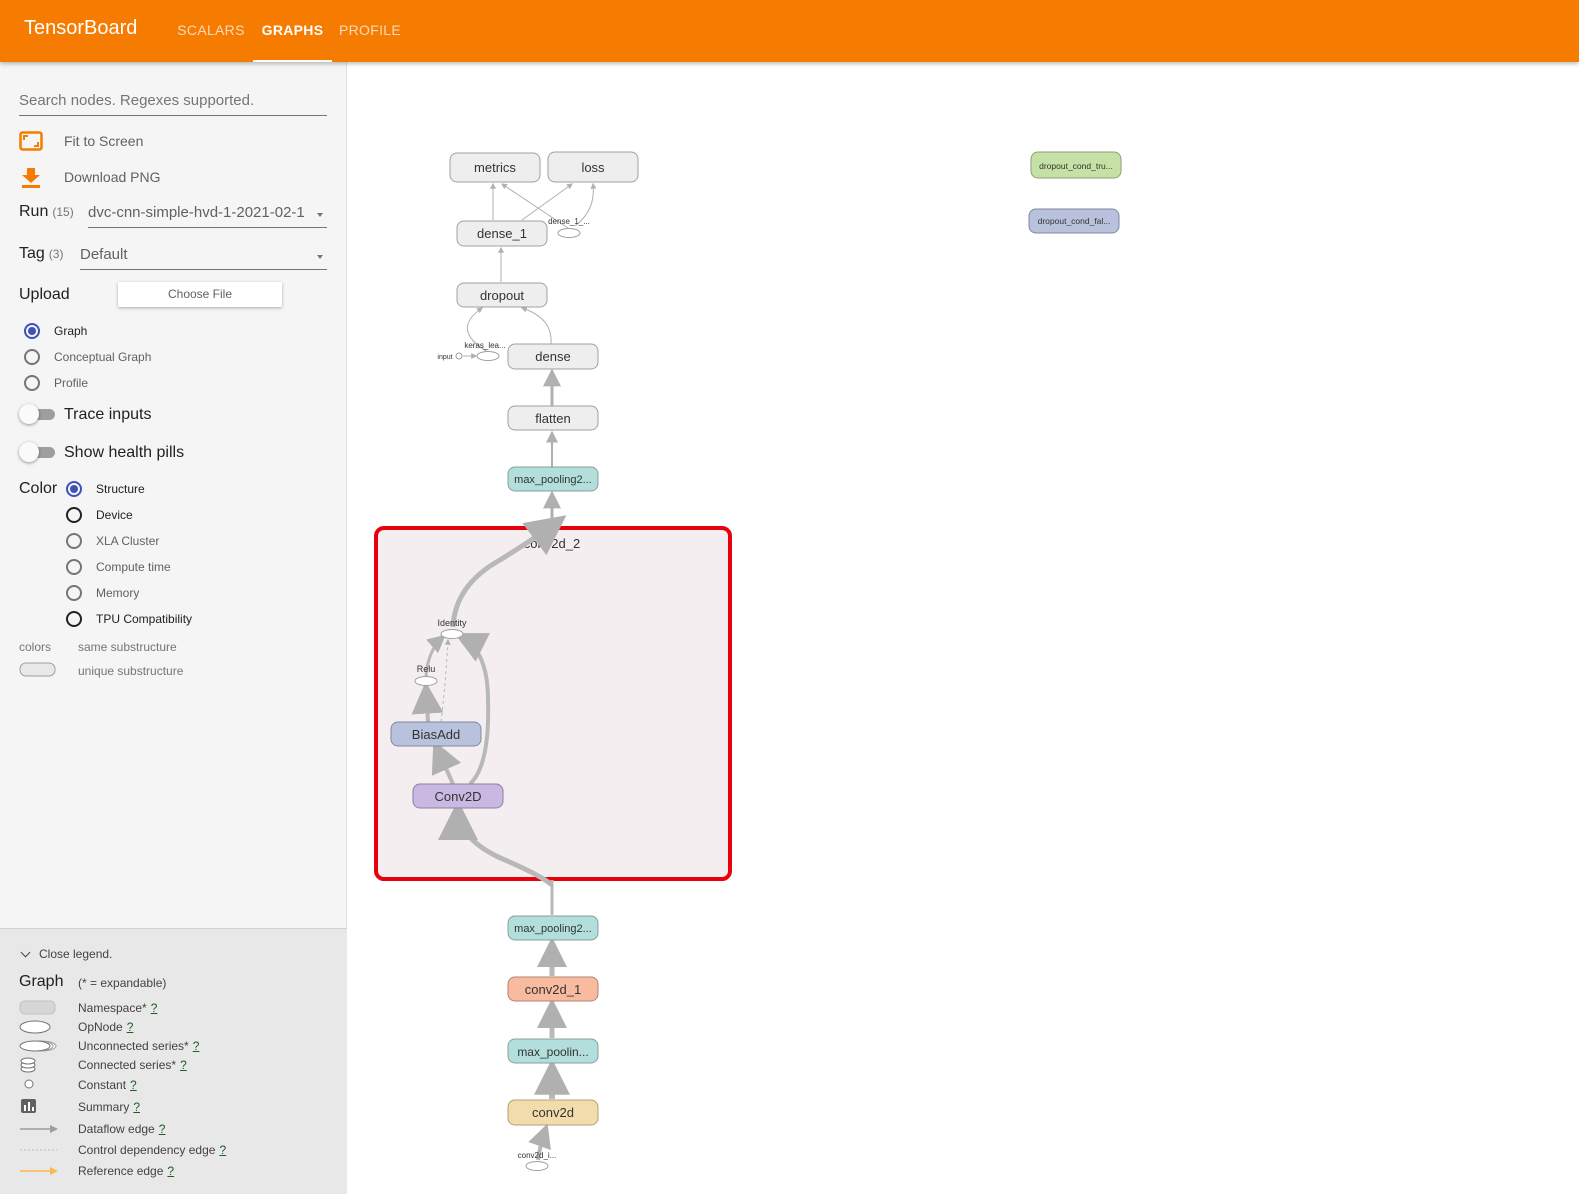 The image size is (1579, 1194). What do you see at coordinates (173, 1008) in the screenshot?
I see `legend-namespace: Namespace*?` at bounding box center [173, 1008].